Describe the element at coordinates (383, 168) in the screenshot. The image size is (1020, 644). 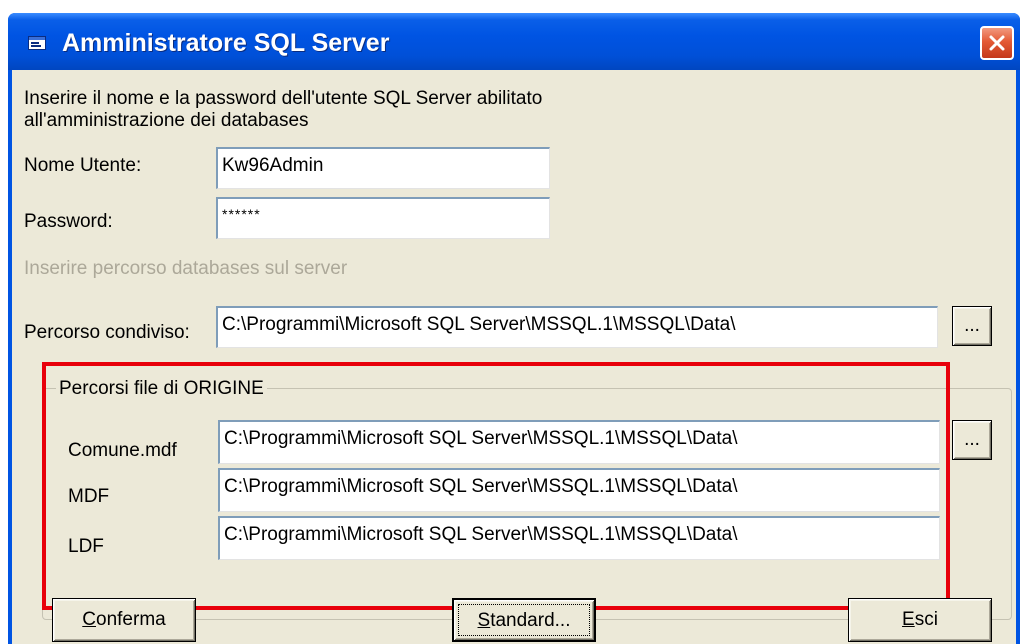
I see `user-name-input: Kw96Admin` at that location.